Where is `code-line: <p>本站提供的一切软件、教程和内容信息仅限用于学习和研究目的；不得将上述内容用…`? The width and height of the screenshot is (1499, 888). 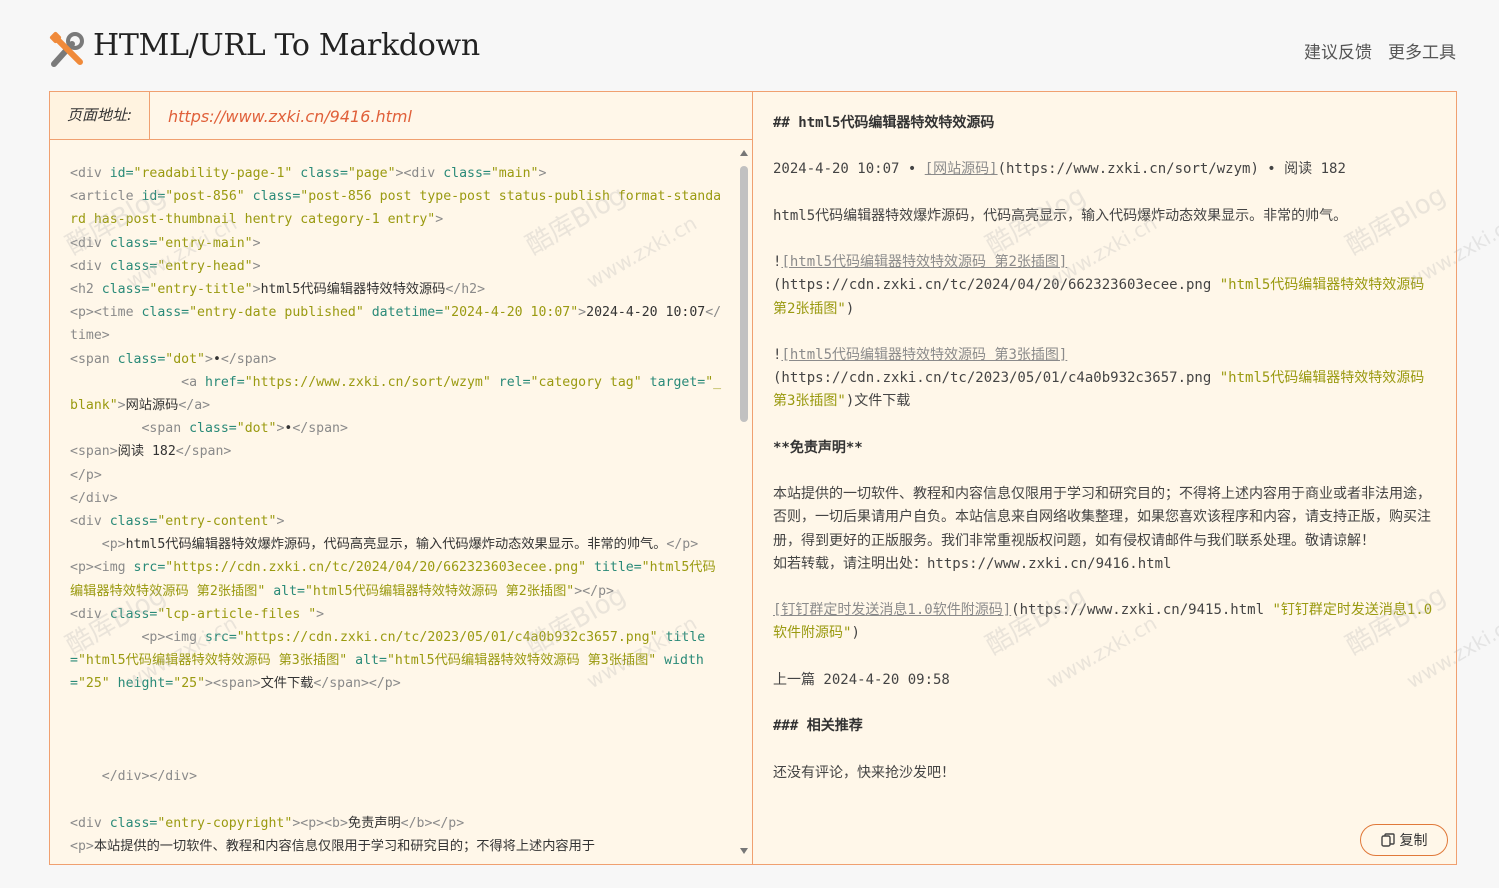 code-line: <p>本站提供的一切软件、教程和内容信息仅限用于学习和研究目的；不得将上述内容用… is located at coordinates (398, 846).